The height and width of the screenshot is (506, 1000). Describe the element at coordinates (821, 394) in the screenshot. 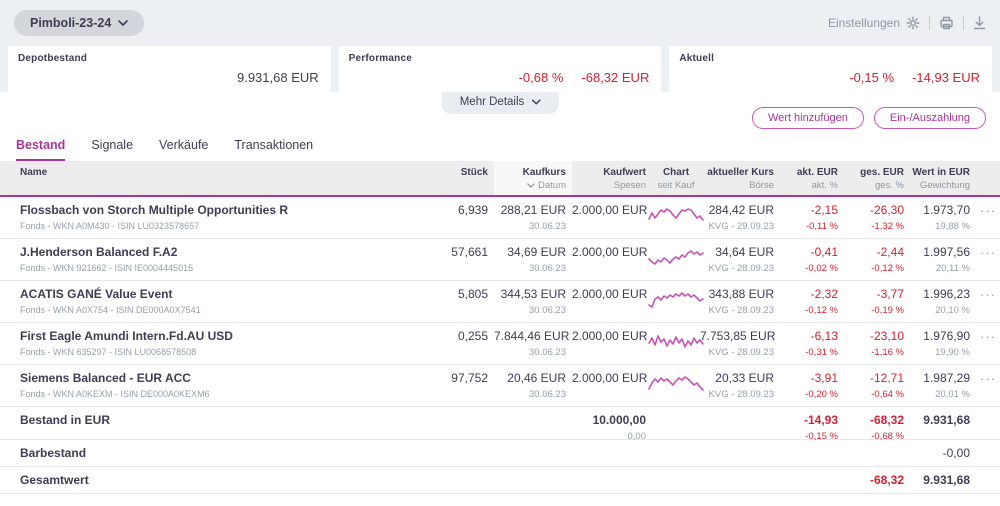

I see `akt-pct-value: -0,20 %` at that location.